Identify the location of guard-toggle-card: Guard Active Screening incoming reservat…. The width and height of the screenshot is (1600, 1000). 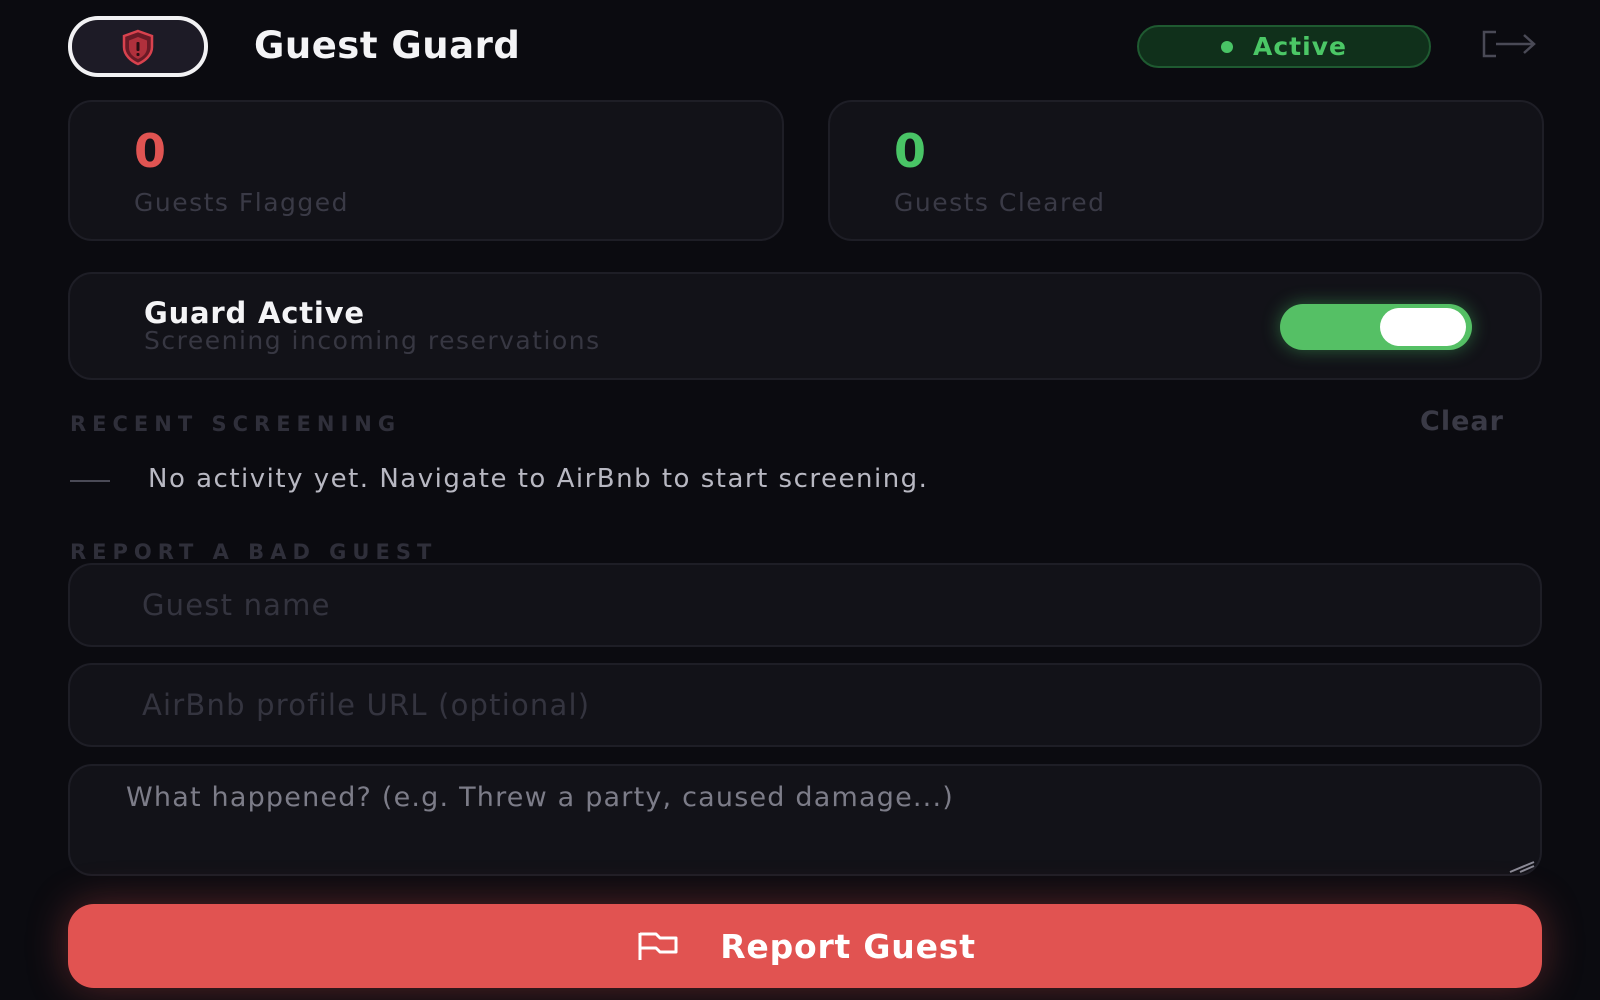
(805, 326).